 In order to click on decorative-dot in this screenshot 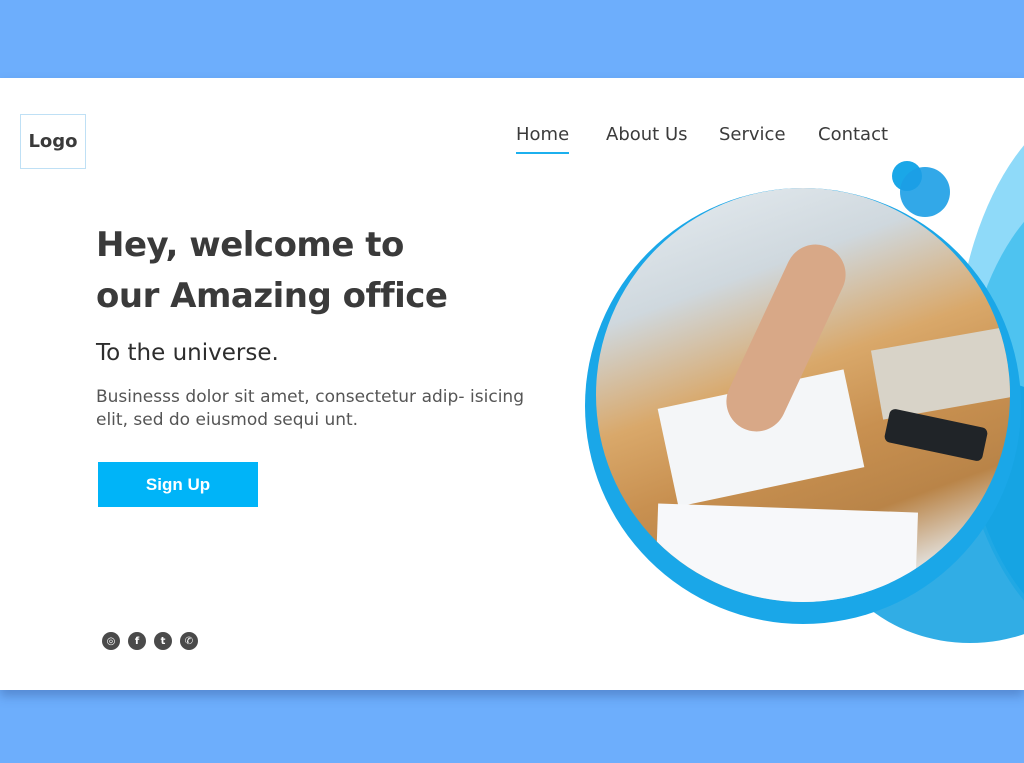, I will do `click(925, 192)`.